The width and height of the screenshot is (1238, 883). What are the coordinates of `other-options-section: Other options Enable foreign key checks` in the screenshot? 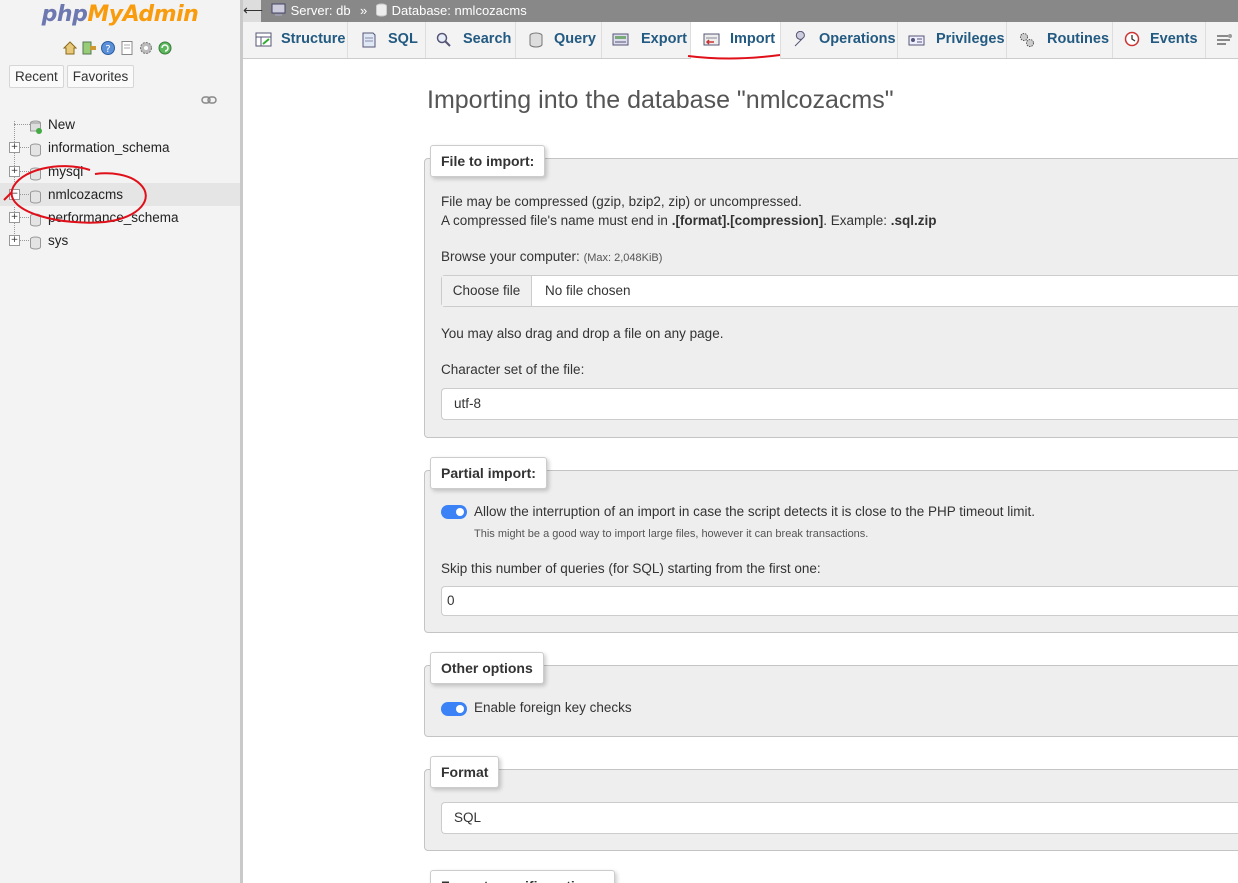 It's located at (831, 694).